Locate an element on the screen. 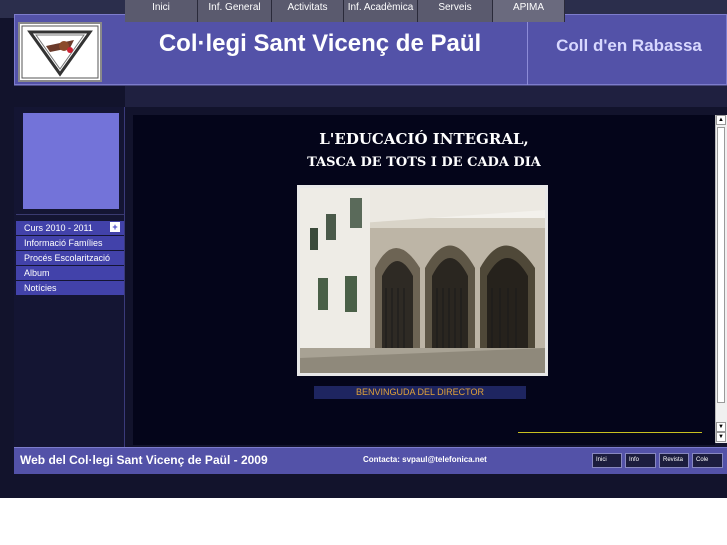 The width and height of the screenshot is (727, 545). headline-line-2: TASCA DE TOTS I DE CADA DIA is located at coordinates (424, 162).